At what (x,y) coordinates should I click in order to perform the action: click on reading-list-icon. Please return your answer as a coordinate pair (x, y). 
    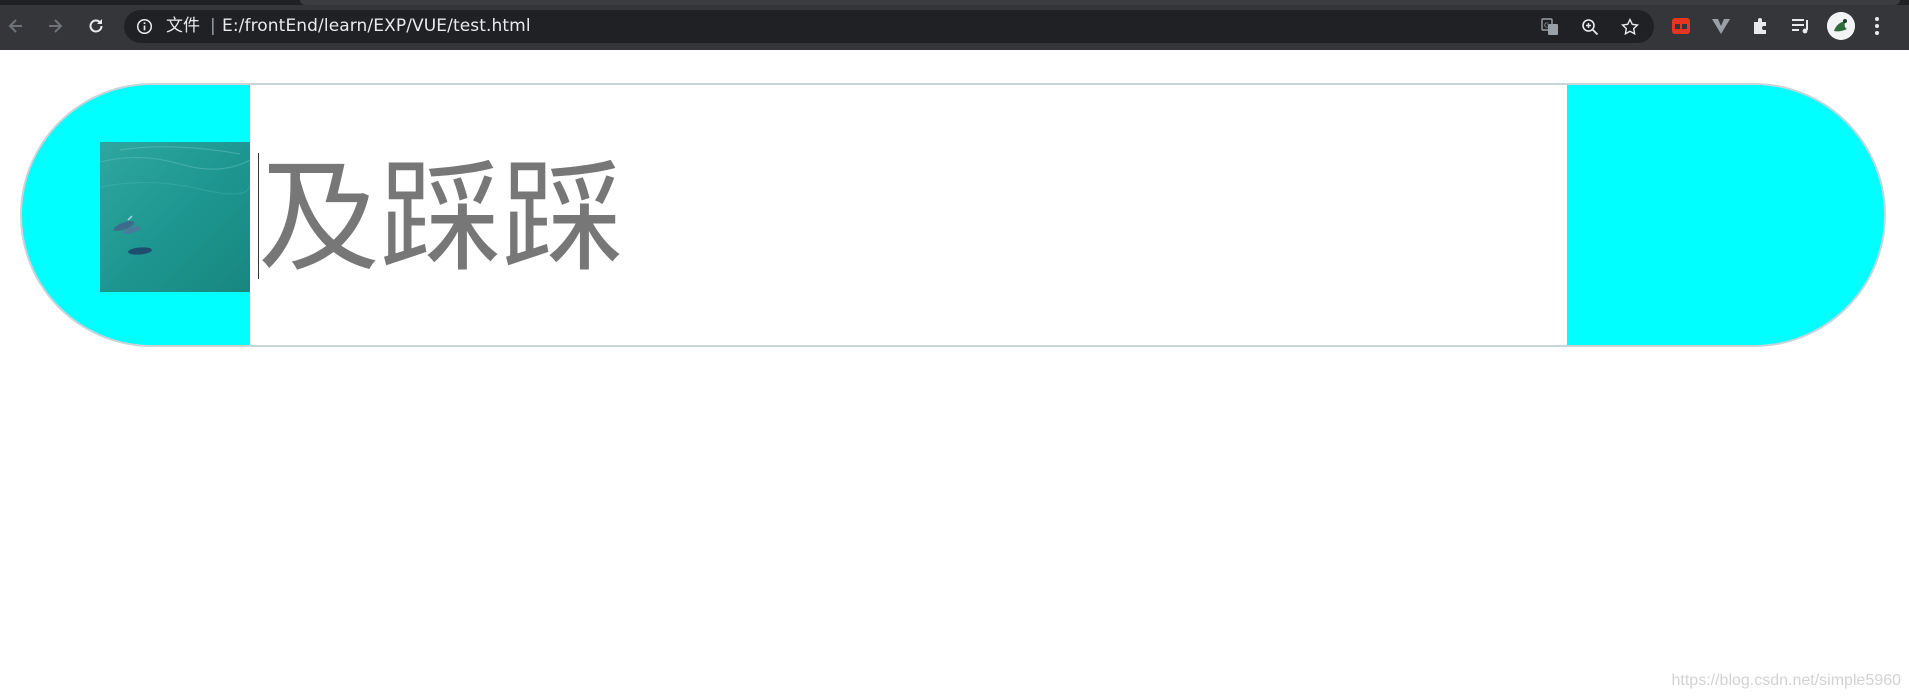
    Looking at the image, I should click on (1801, 26).